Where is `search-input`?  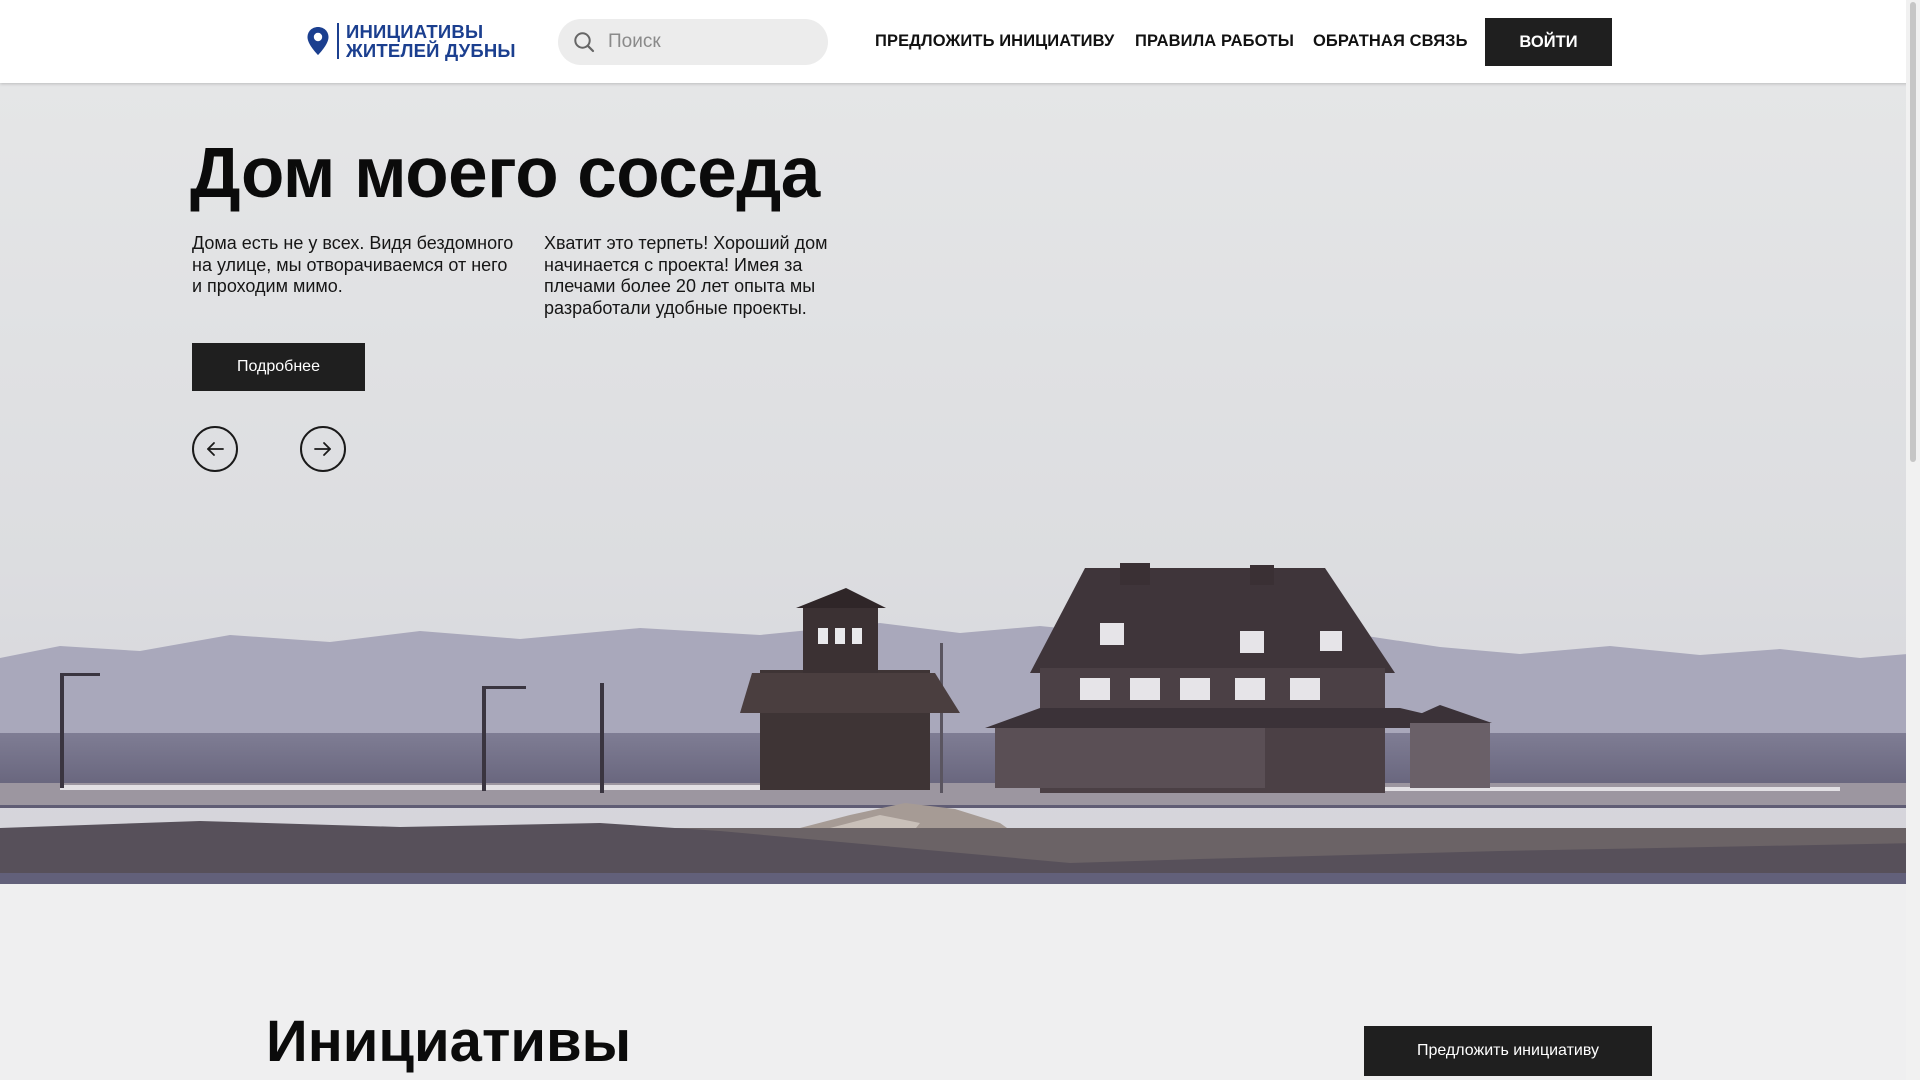 search-input is located at coordinates (708, 42).